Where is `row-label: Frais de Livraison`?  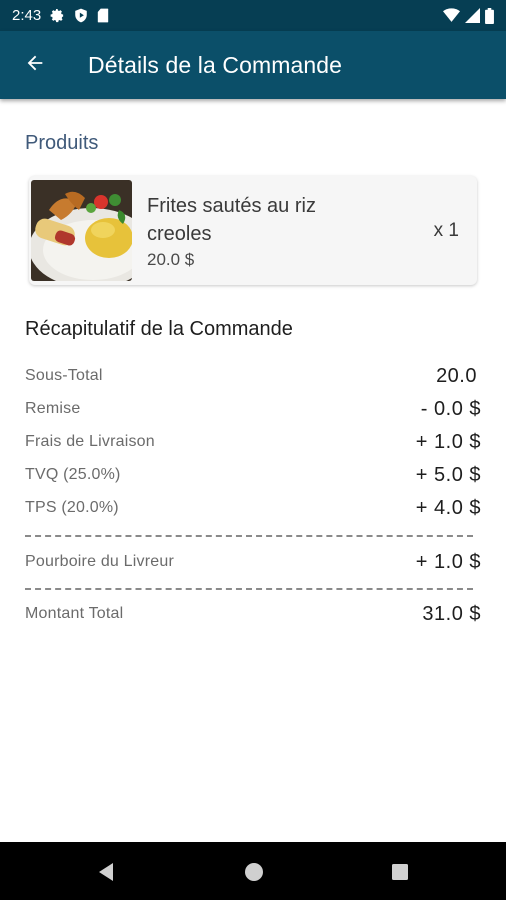 row-label: Frais de Livraison is located at coordinates (90, 441).